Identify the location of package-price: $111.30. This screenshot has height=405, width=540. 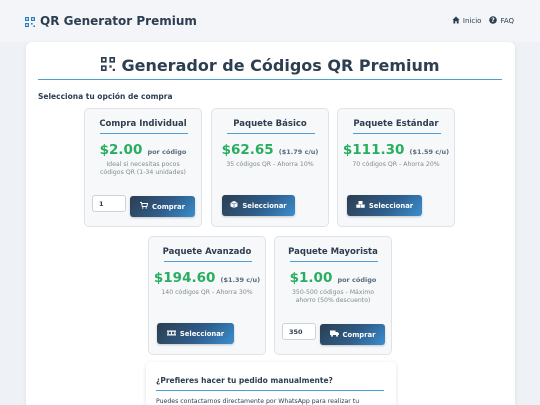
(373, 150).